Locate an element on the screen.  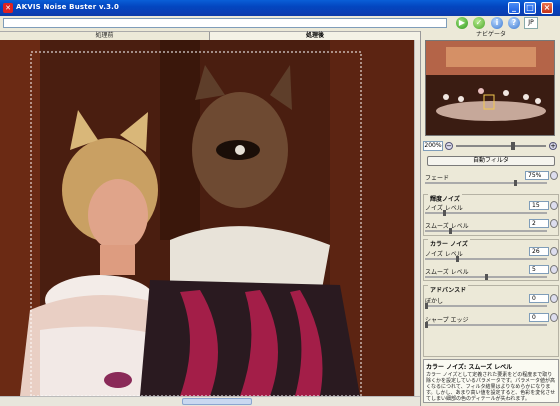
fade-label: フェード is located at coordinates (437, 178).